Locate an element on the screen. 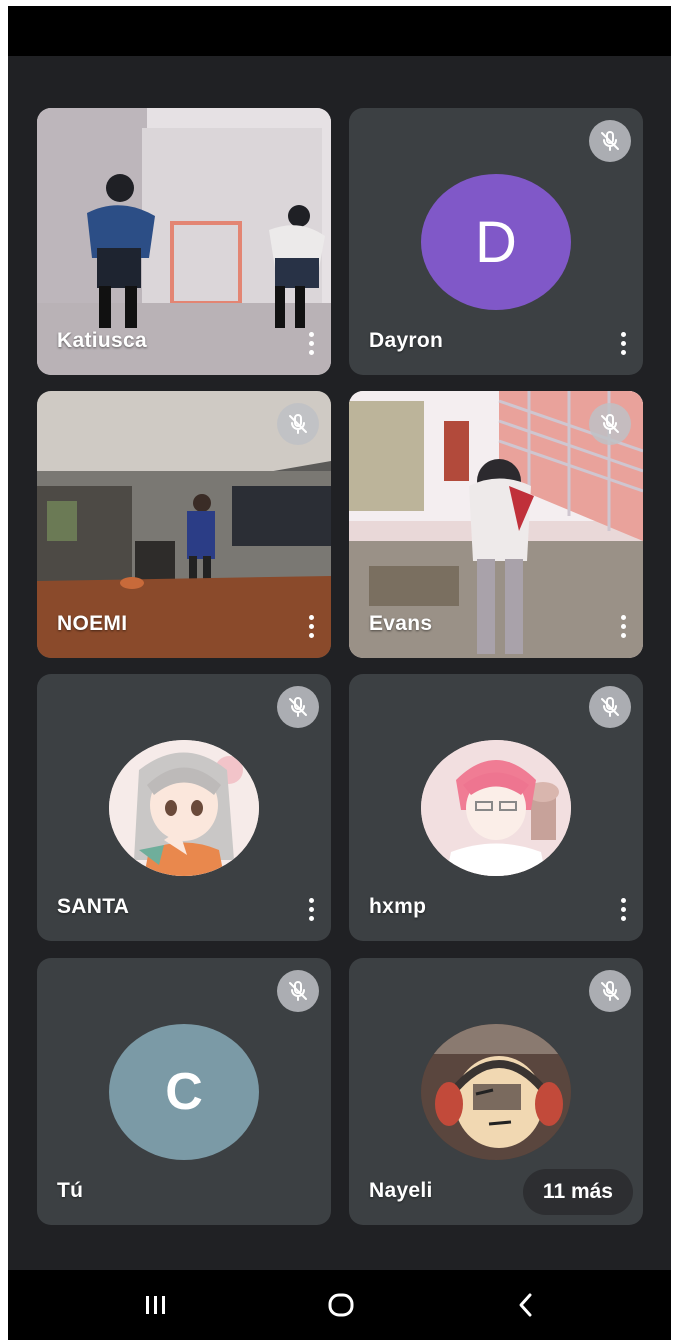 The width and height of the screenshot is (679, 1340). participant-tile-dayron: D Dayron is located at coordinates (496, 241).